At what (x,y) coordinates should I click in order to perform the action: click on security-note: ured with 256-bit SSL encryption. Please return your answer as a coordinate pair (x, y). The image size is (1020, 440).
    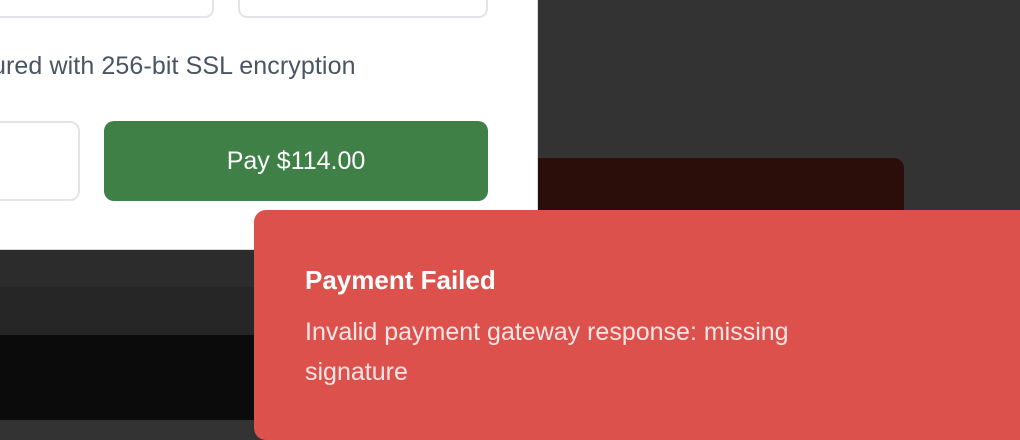
    Looking at the image, I should click on (178, 66).